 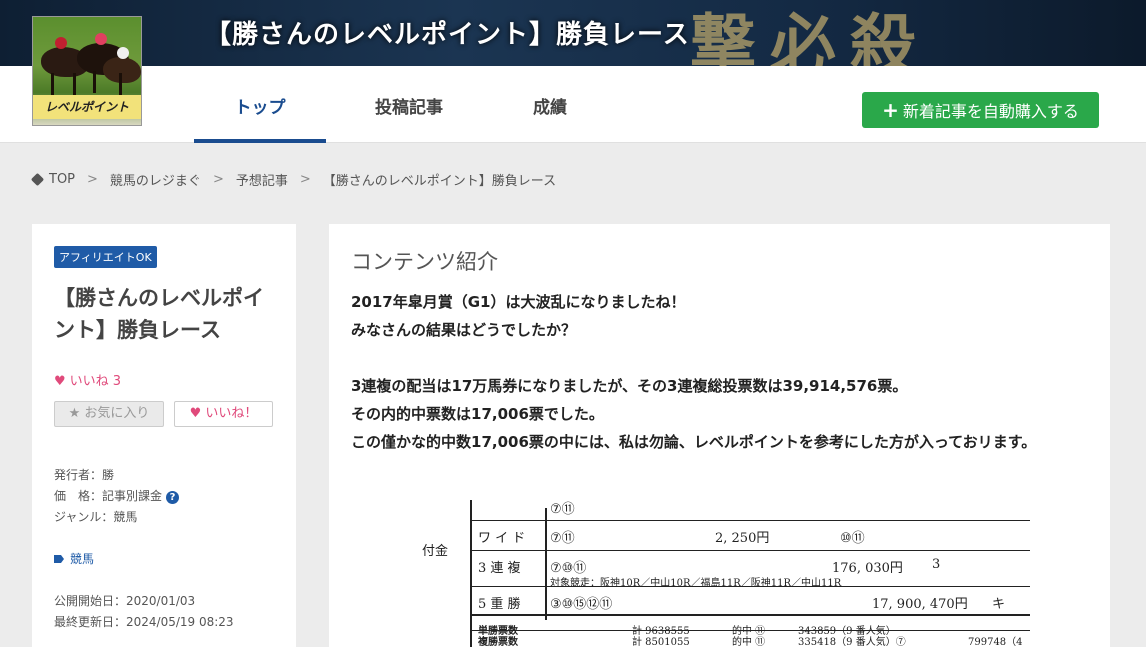 I want to click on updated-date: 最終更新日：2024/05/19 08:23, so click(x=144, y=622).